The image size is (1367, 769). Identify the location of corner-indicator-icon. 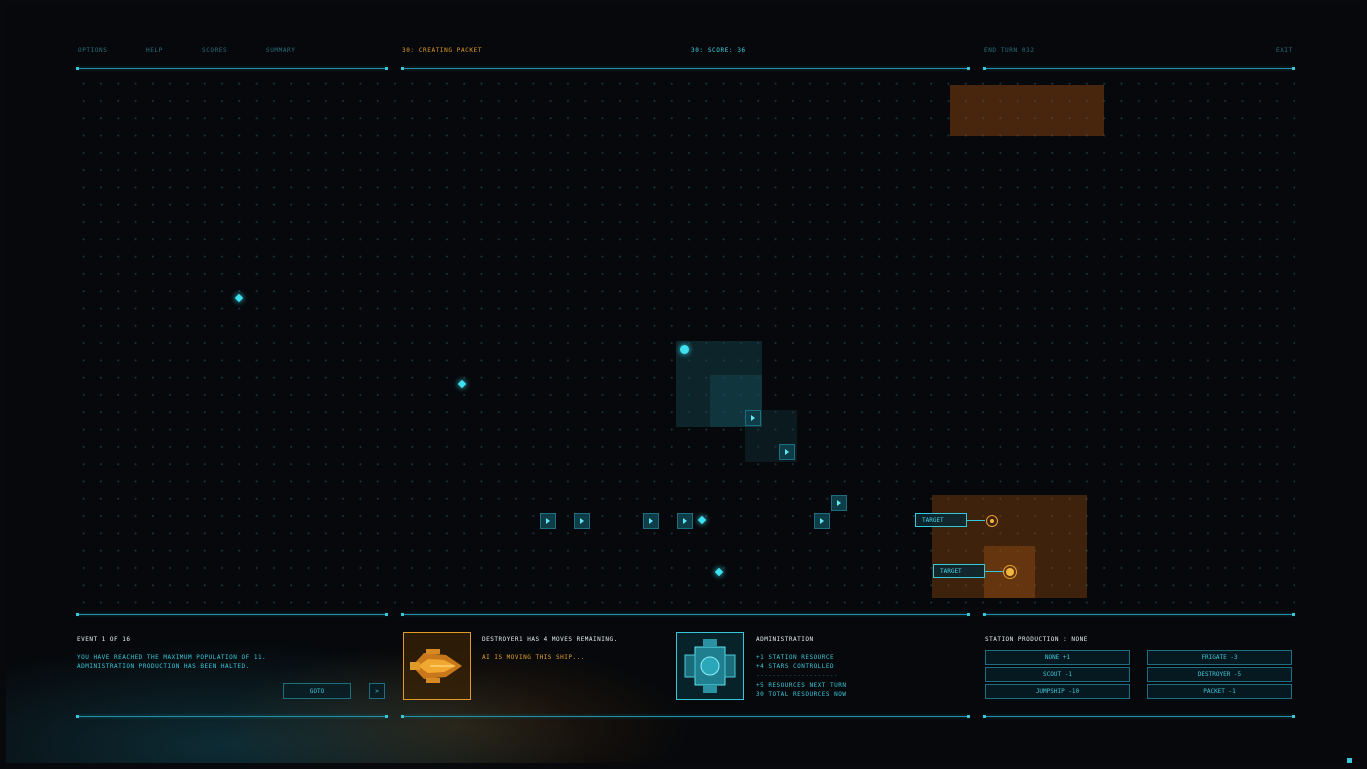
(1349, 760).